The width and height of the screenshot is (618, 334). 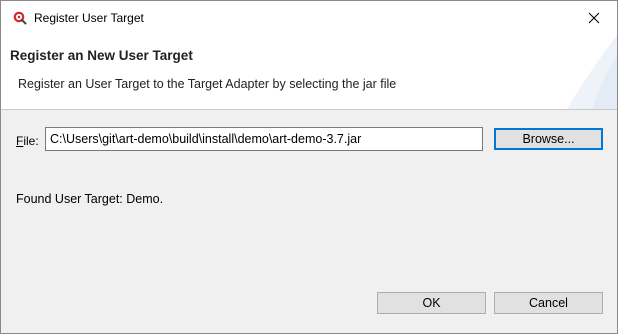 I want to click on status-message: Found User Target: Demo., so click(x=90, y=199).